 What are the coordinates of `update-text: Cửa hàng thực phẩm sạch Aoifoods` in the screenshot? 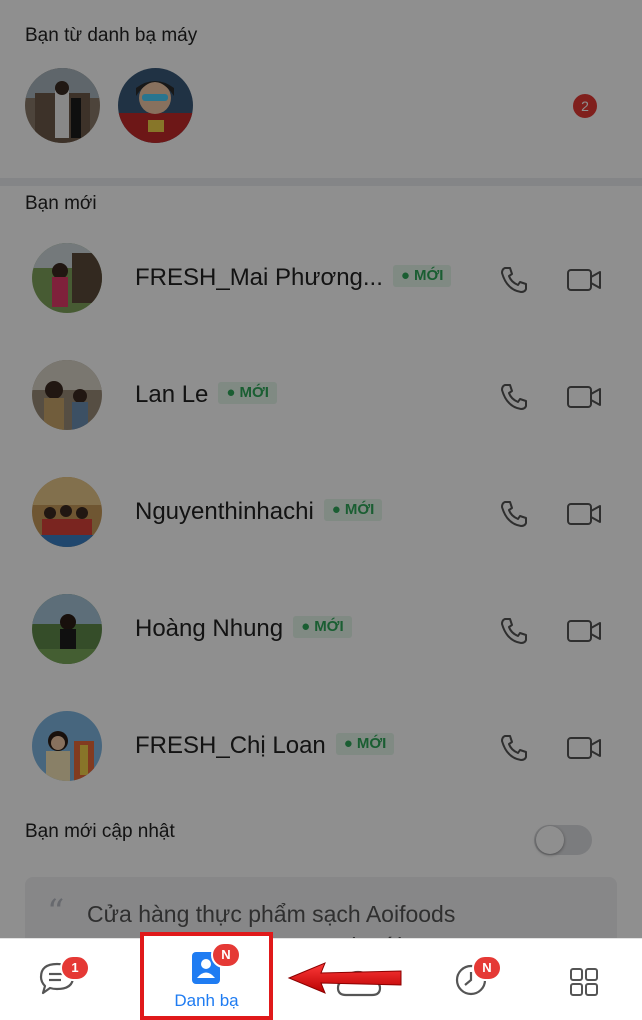 It's located at (271, 914).